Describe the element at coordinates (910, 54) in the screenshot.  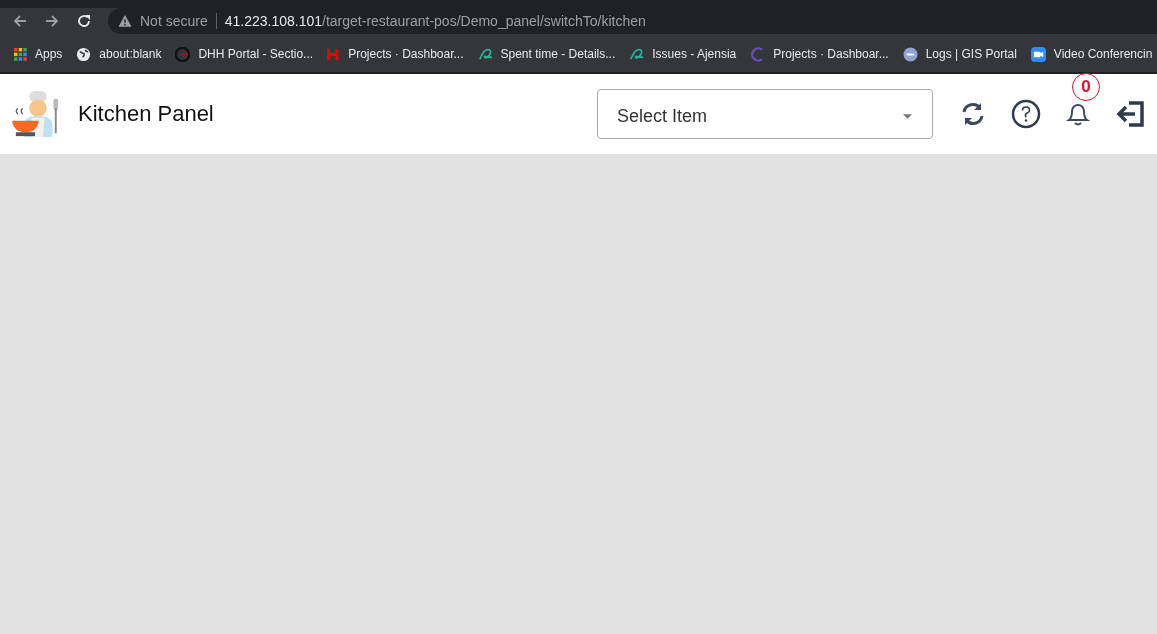
I see `round-logo-icon` at that location.